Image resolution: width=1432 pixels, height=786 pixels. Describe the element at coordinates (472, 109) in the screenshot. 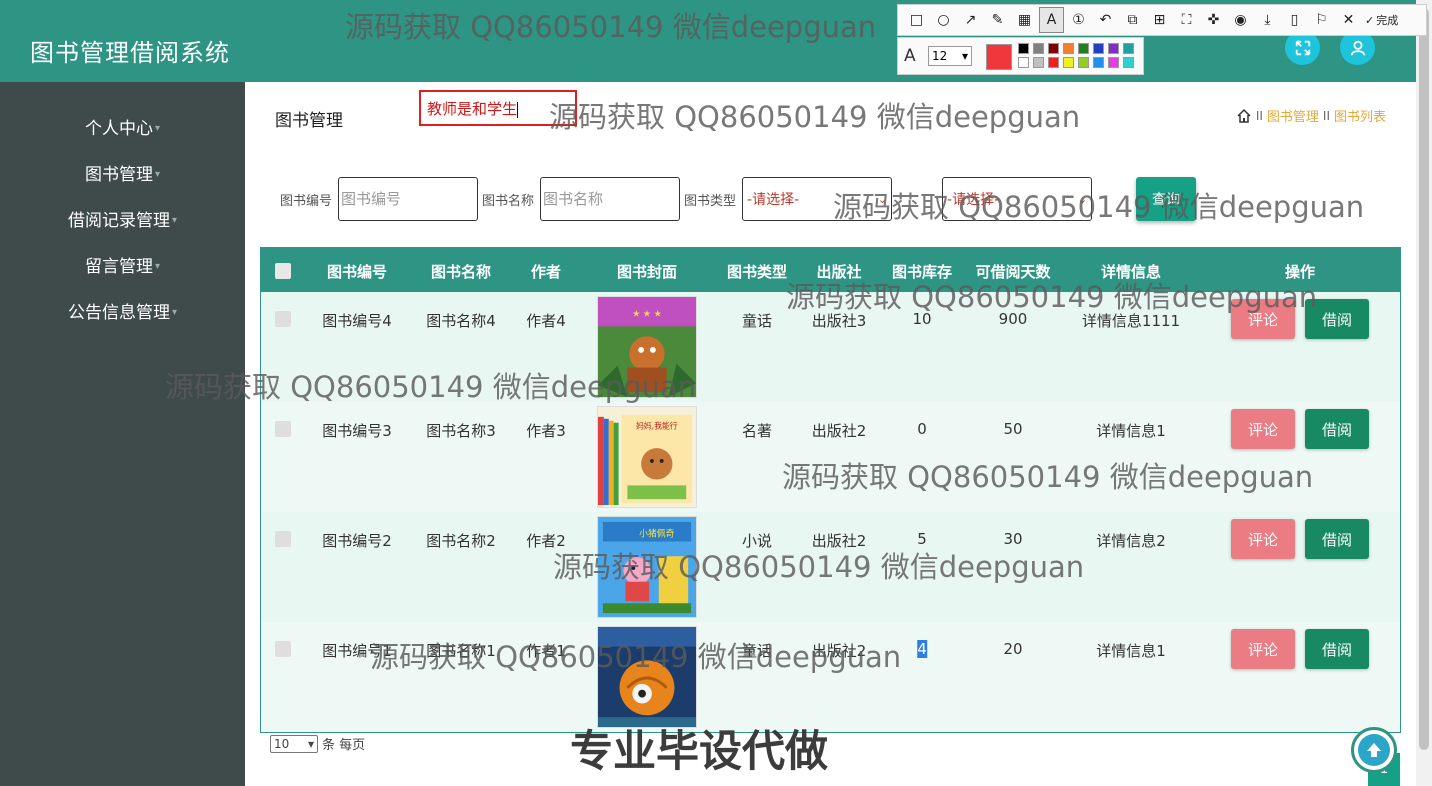

I see `annotation-text: 教师是和学生` at that location.